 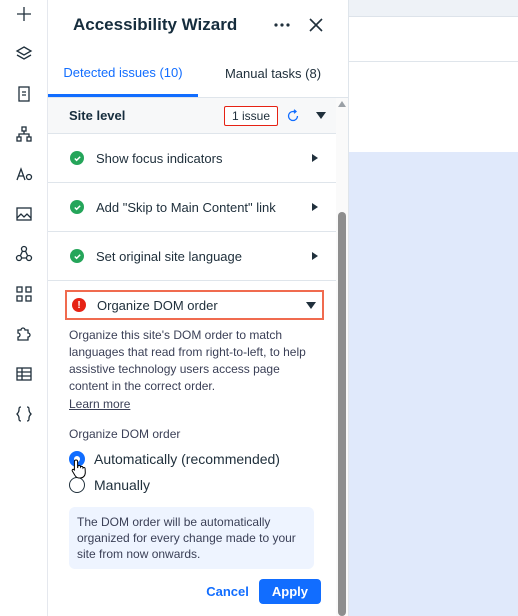 I want to click on panel-header: Accessibility Wizard, so click(x=198, y=25).